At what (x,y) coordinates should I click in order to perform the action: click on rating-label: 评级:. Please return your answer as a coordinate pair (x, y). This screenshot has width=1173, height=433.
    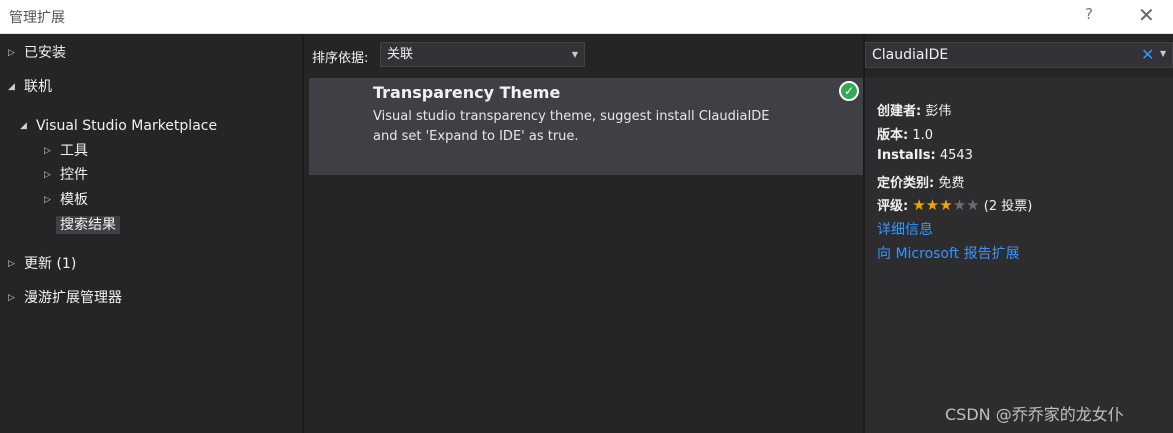
    Looking at the image, I should click on (893, 206).